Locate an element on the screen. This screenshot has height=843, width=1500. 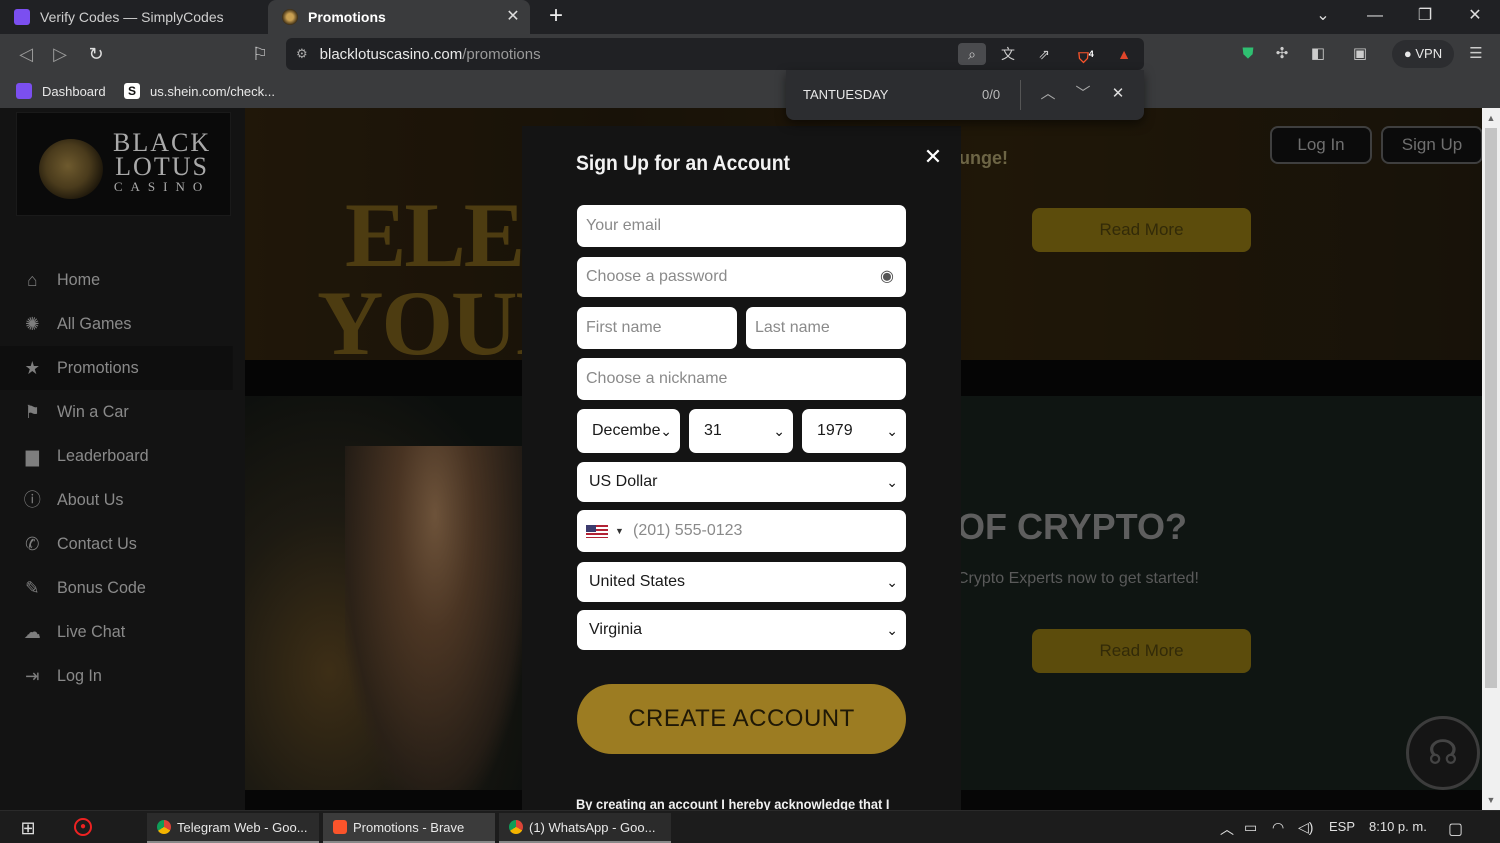
login-icon: ⇥ is located at coordinates (32, 676).